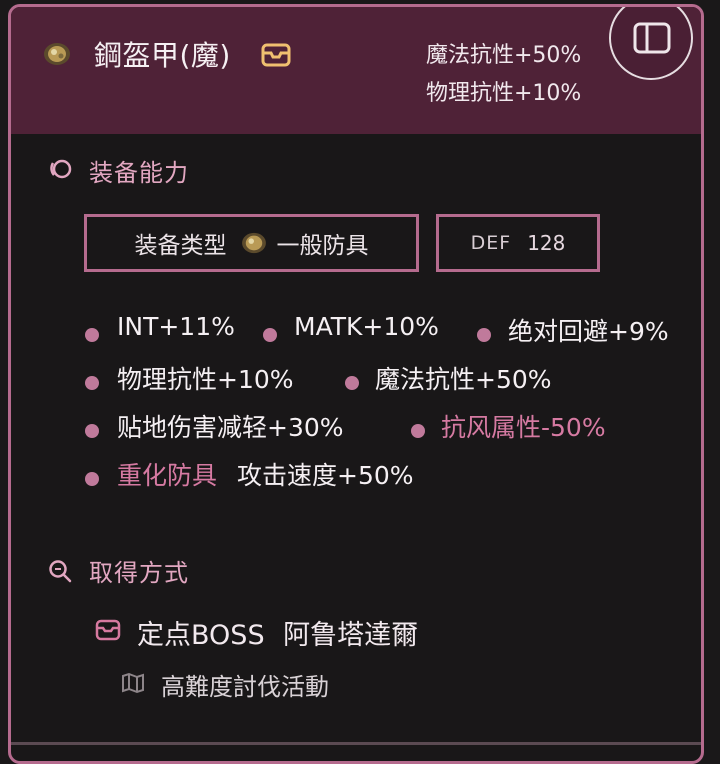 This screenshot has height=764, width=720. Describe the element at coordinates (652, 38) in the screenshot. I see `sidebar-toggle-icon` at that location.